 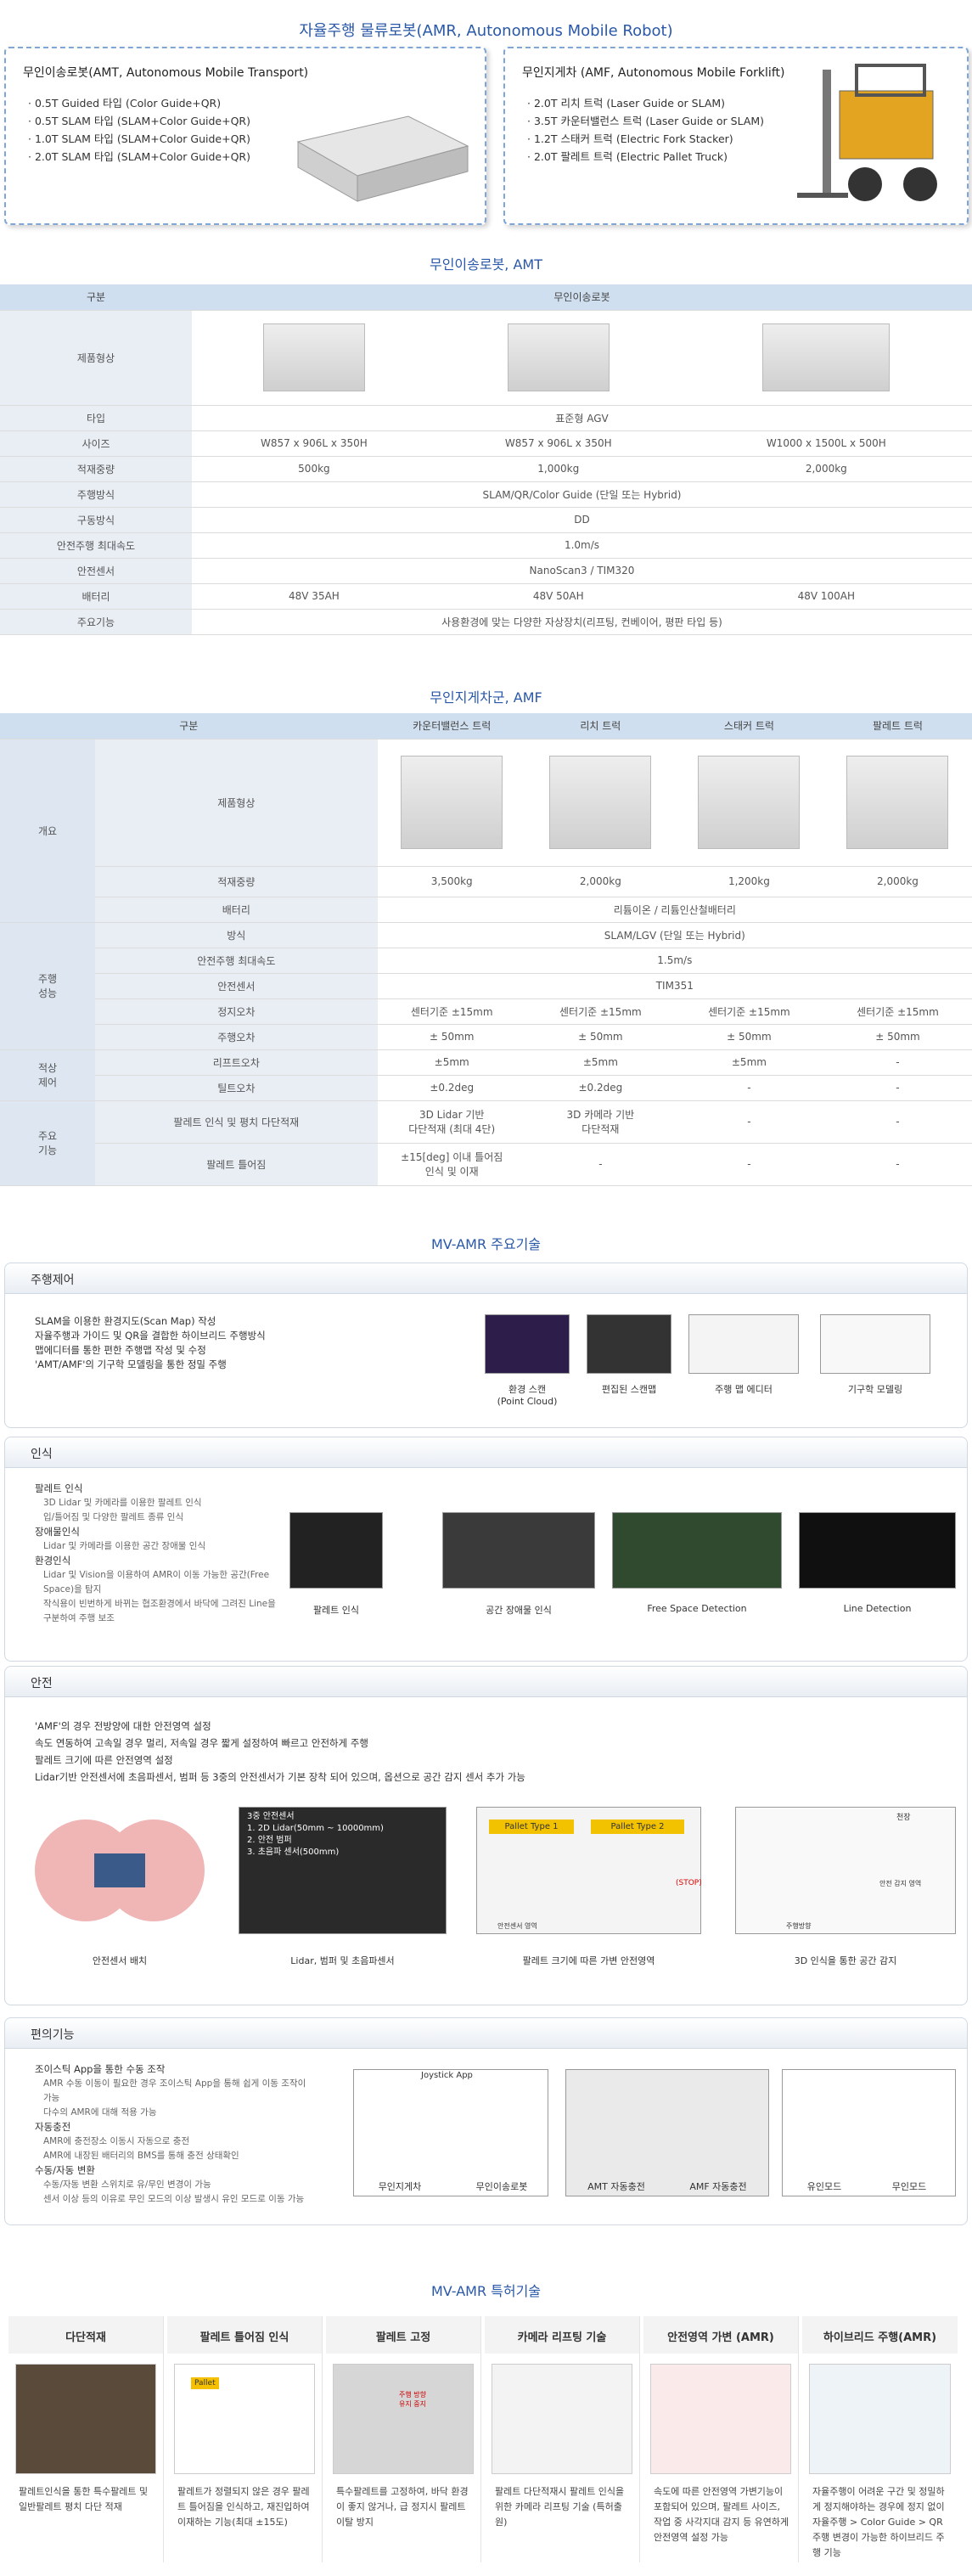 What do you see at coordinates (86, 2439) in the screenshot?
I see `patent-item: 다단적재 팔레트인식을 통한 특수팔레트 및 일반팔레트 평치 다단 적재` at bounding box center [86, 2439].